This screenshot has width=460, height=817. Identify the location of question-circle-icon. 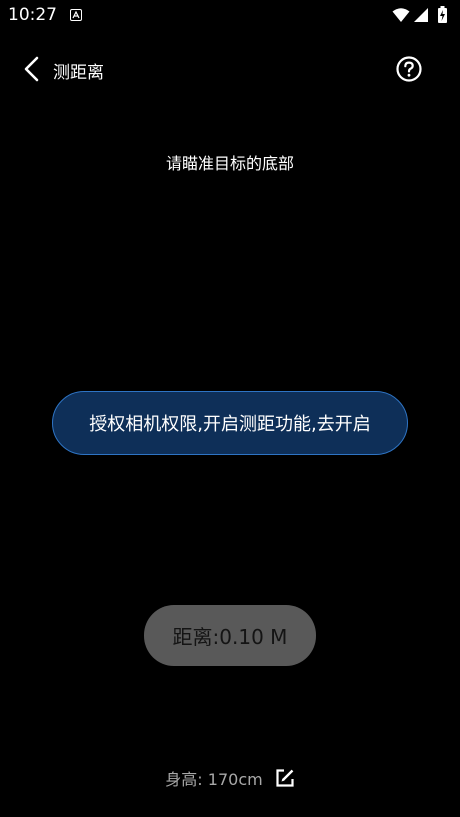
(409, 69).